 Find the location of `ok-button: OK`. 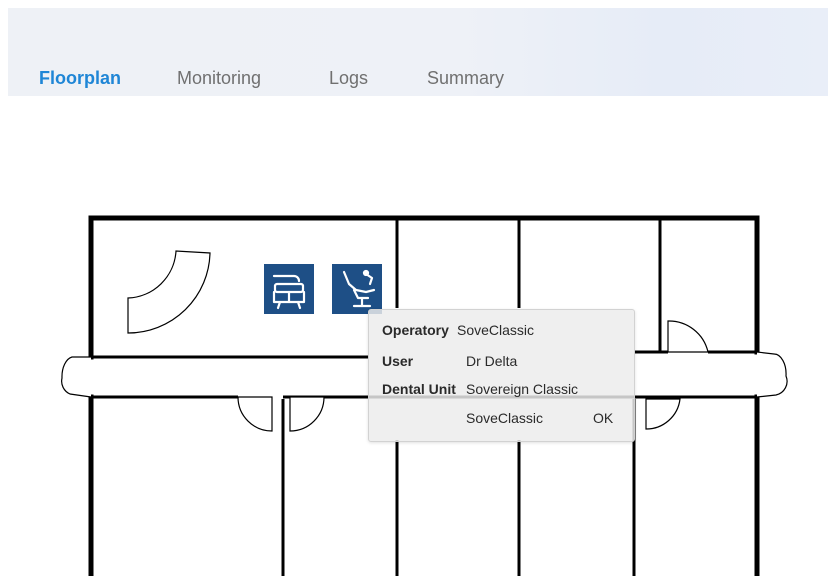

ok-button: OK is located at coordinates (603, 418).